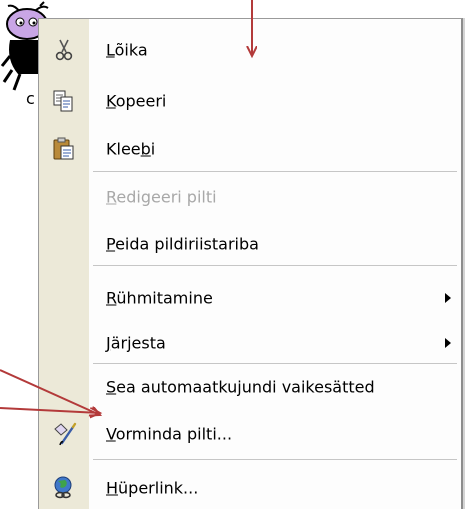  Describe the element at coordinates (161, 197) in the screenshot. I see `menu-item-label: Redigeeri pilti` at that location.